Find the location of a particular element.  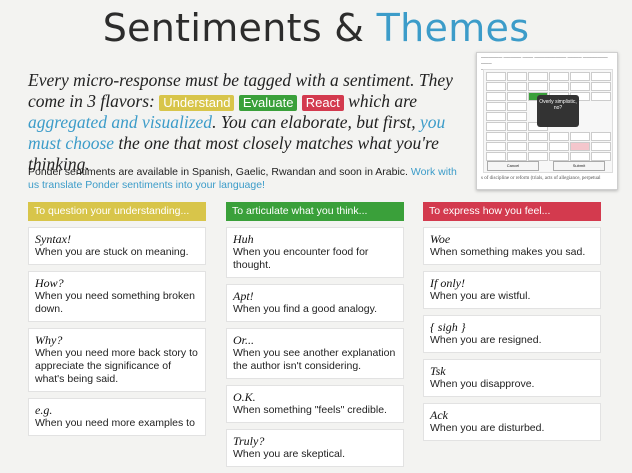

sentiment-term: { sigh } is located at coordinates (448, 327).